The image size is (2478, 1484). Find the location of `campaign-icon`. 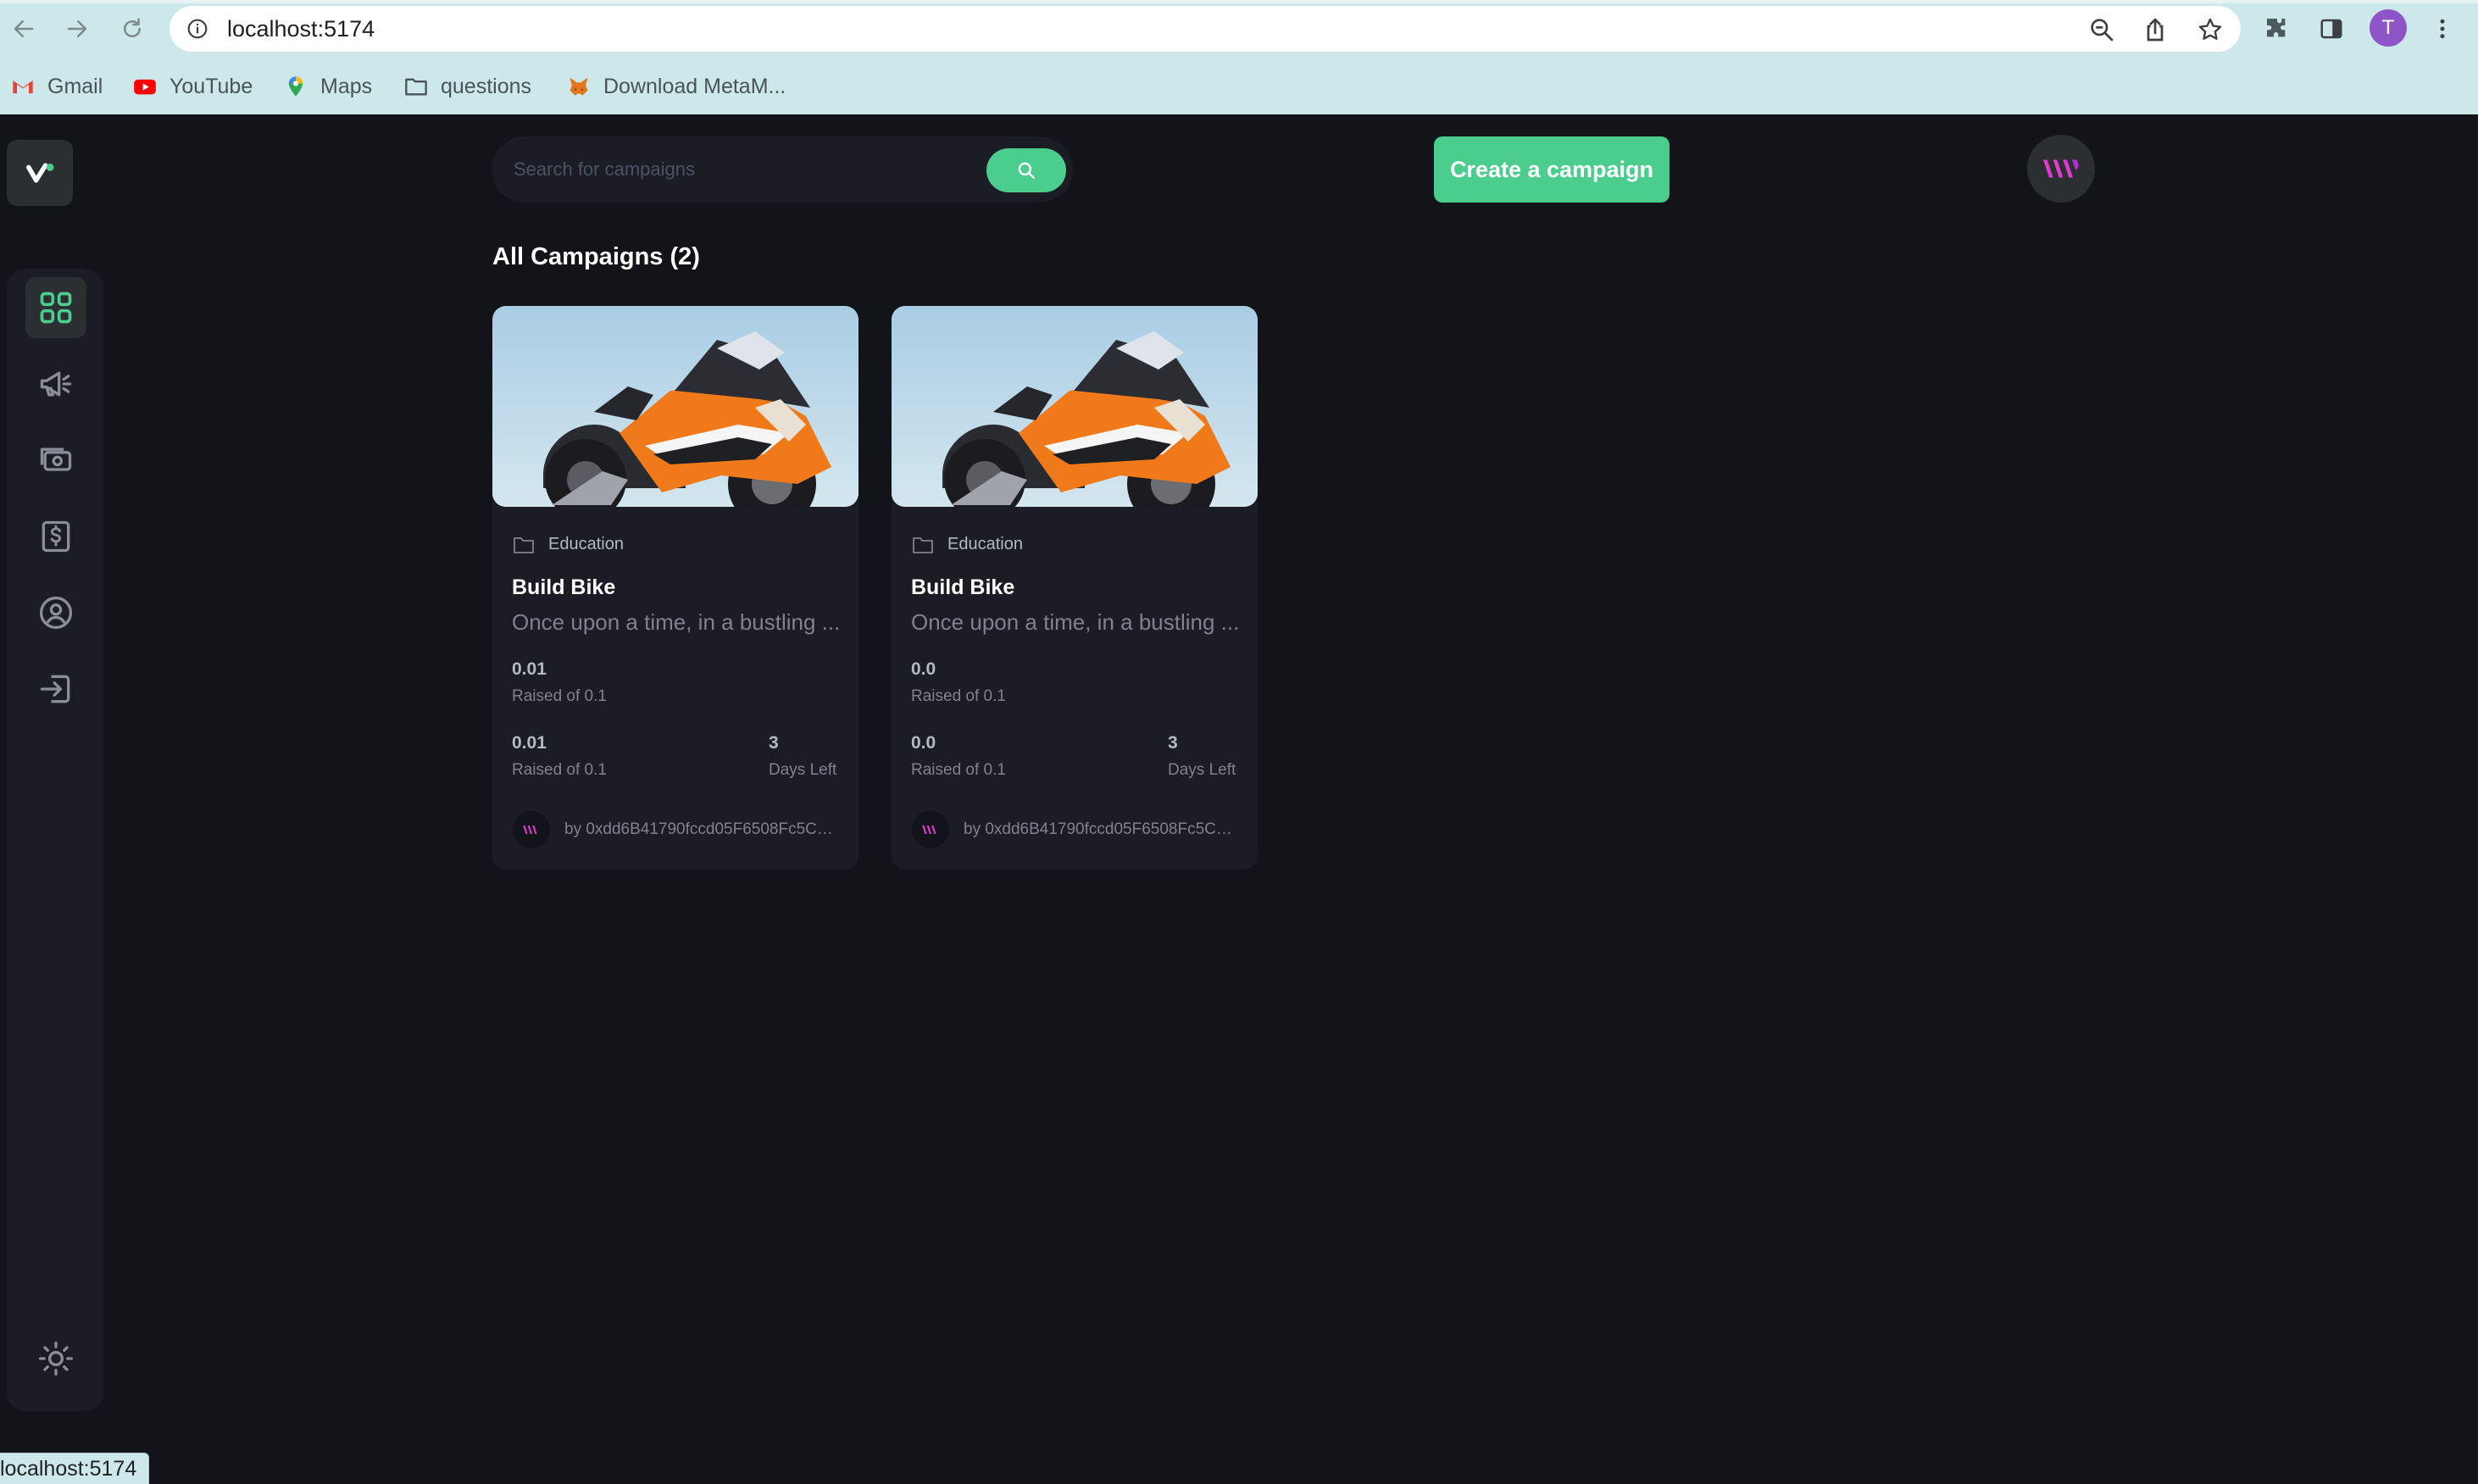

campaign-icon is located at coordinates (56, 384).